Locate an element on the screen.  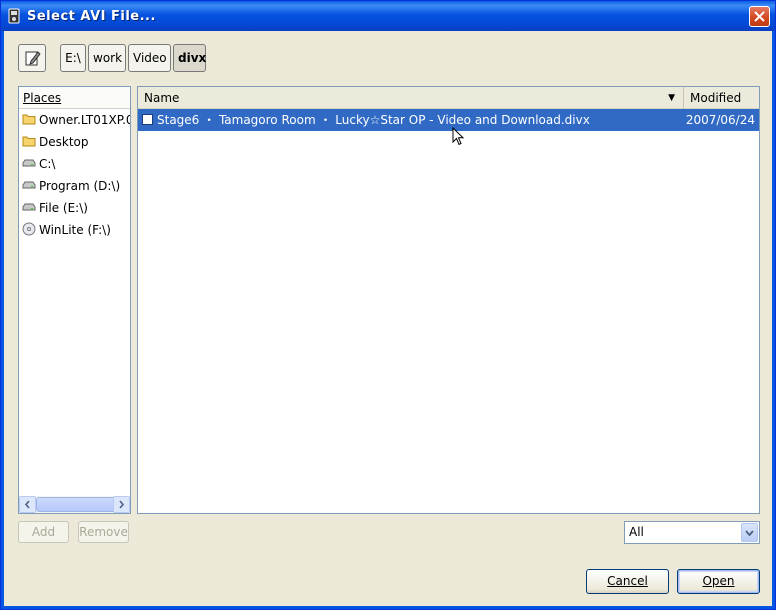
open-button: Open is located at coordinates (718, 581).